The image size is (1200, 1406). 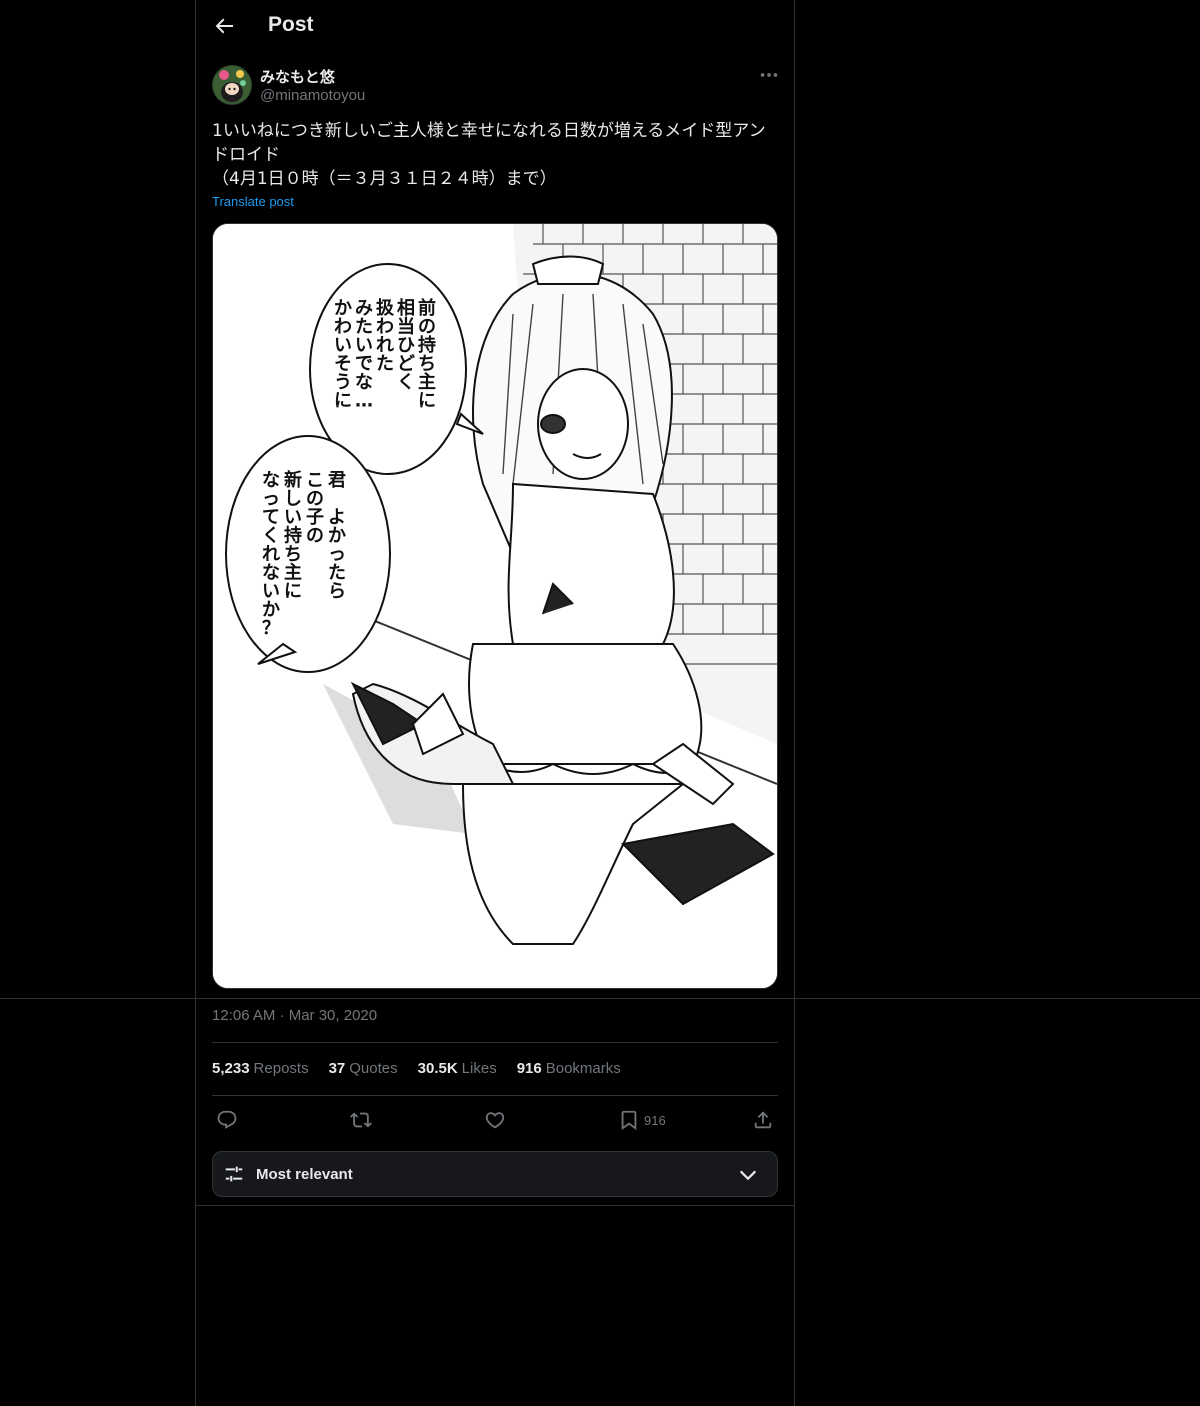 I want to click on more-horizontal-icon, so click(x=769, y=75).